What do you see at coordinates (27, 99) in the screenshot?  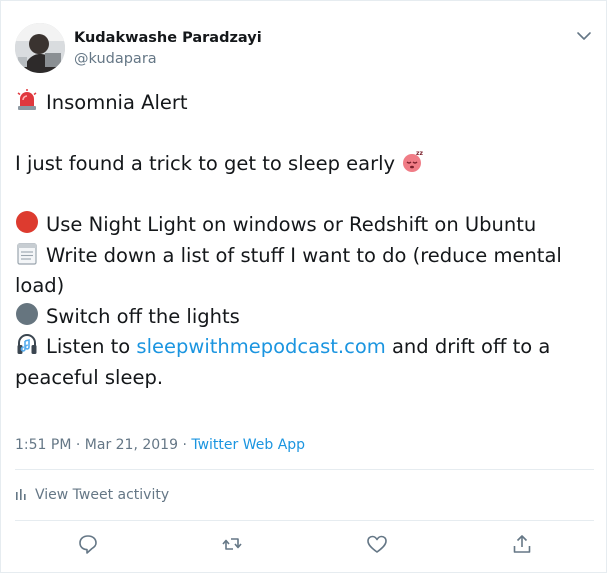 I see `police-light-icon` at bounding box center [27, 99].